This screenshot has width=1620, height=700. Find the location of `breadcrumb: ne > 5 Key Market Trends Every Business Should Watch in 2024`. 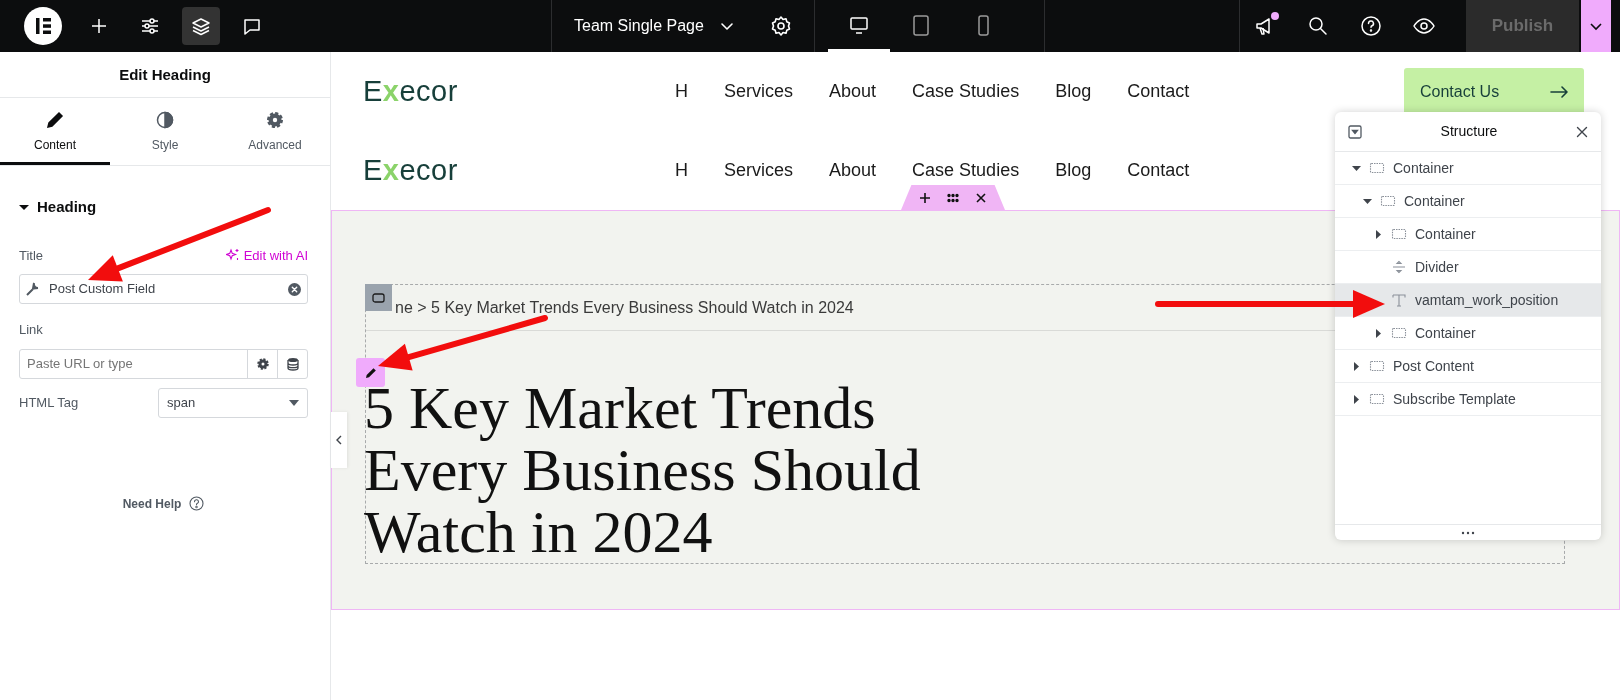

breadcrumb: ne > 5 Key Market Trends Every Business Should Watch in 2024 is located at coordinates (624, 307).